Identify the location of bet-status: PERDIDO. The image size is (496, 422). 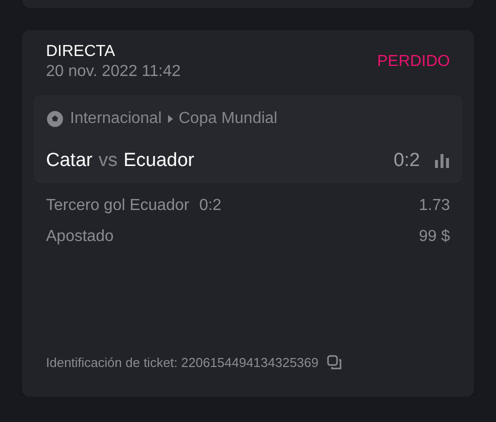
(413, 62).